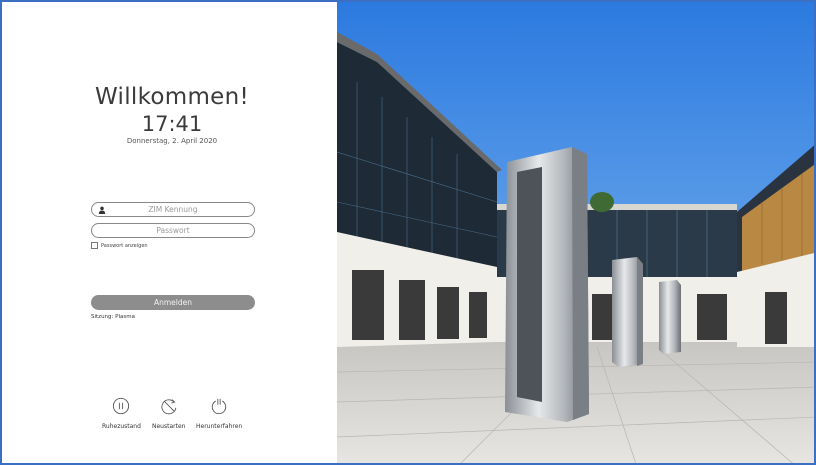  What do you see at coordinates (219, 426) in the screenshot?
I see `shutdown-label: Herunterfahren` at bounding box center [219, 426].